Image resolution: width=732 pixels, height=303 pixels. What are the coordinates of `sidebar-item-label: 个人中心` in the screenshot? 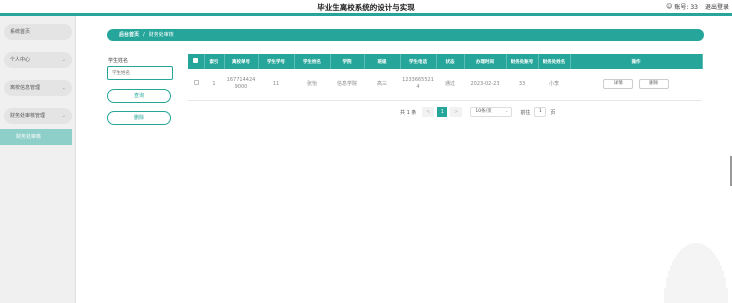 It's located at (20, 60).